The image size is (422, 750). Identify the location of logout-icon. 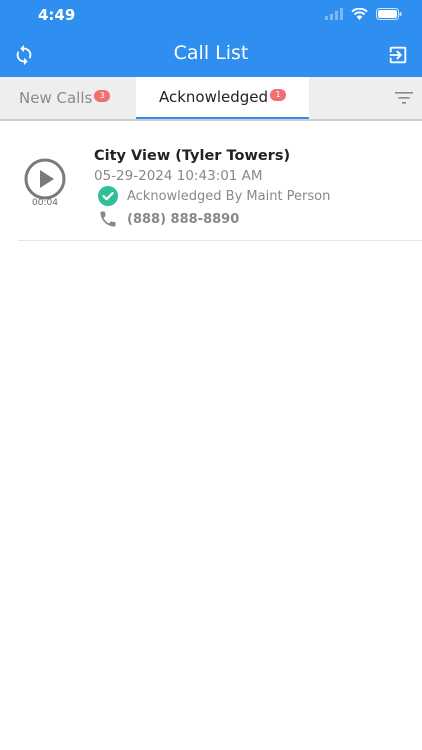
(398, 55).